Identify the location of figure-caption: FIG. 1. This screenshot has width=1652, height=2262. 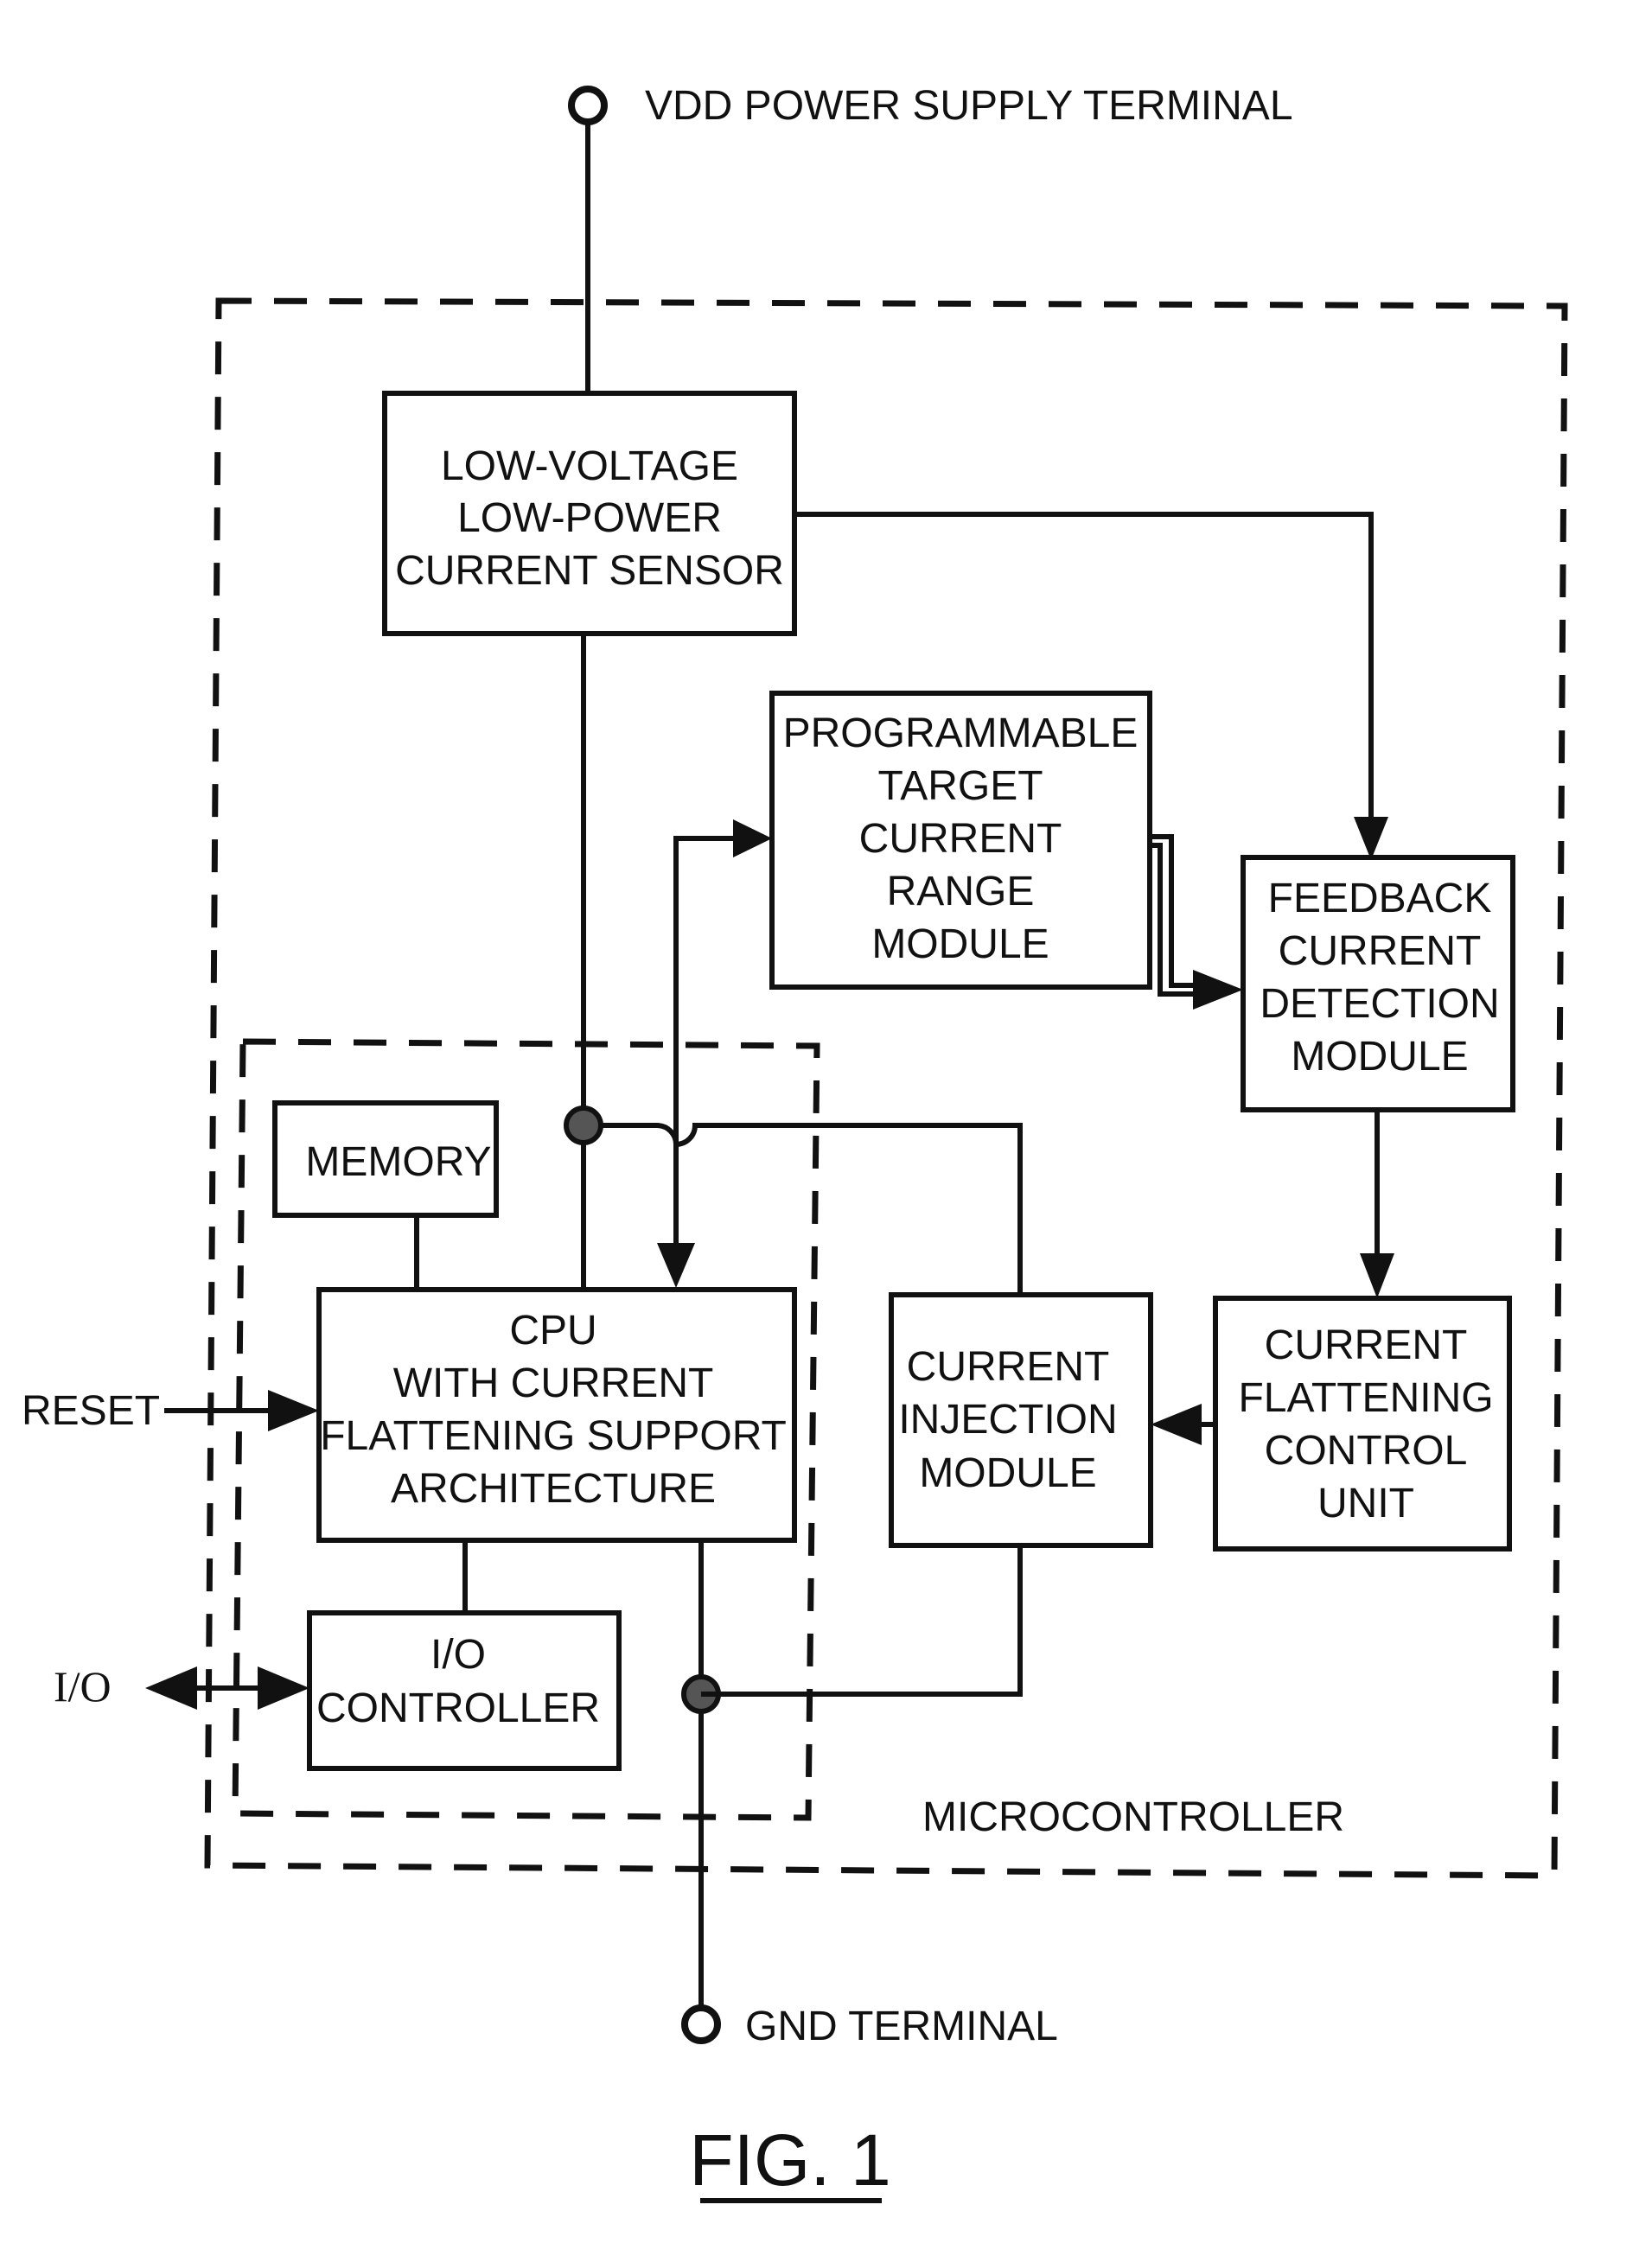
(790, 2160).